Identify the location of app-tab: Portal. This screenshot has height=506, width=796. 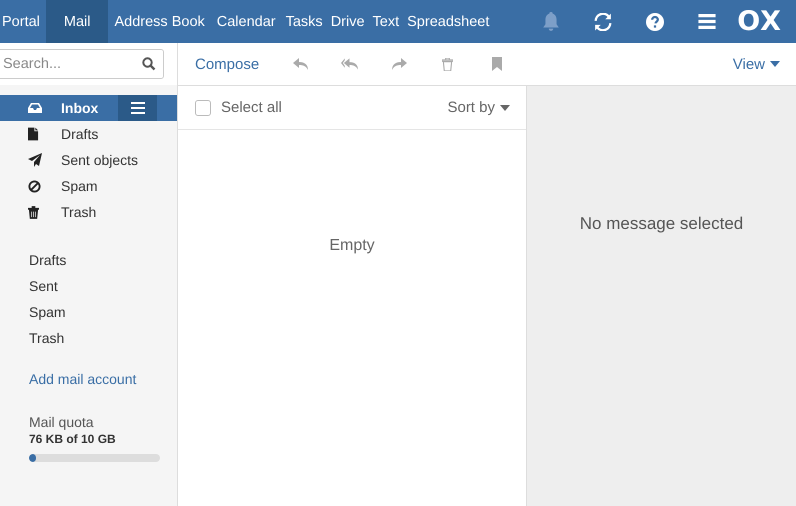
(23, 21).